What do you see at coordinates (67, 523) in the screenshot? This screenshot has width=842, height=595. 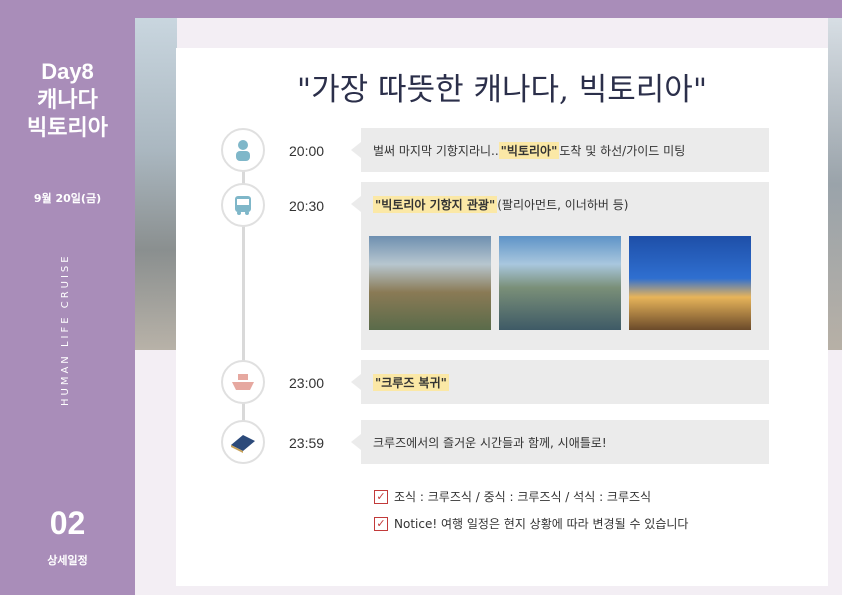 I see `section-number: 02` at bounding box center [67, 523].